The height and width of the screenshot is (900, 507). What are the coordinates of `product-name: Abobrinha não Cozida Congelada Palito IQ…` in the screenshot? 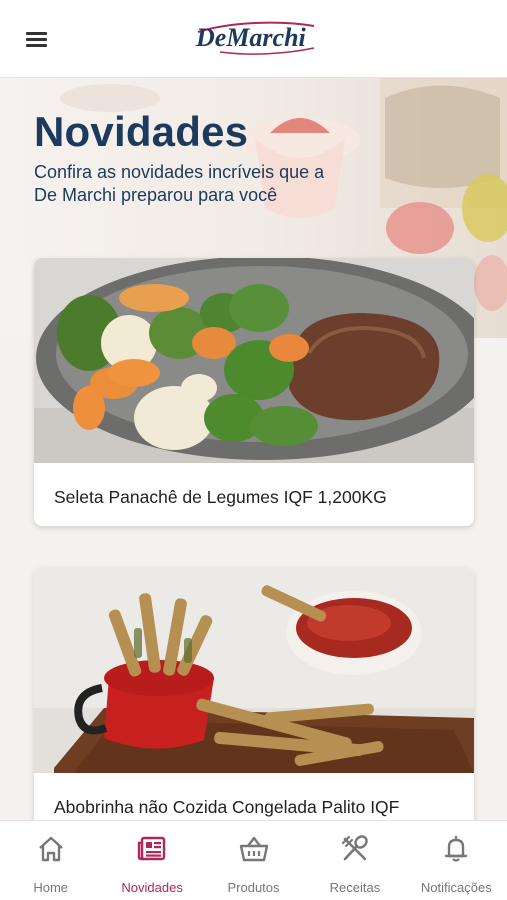 It's located at (227, 807).